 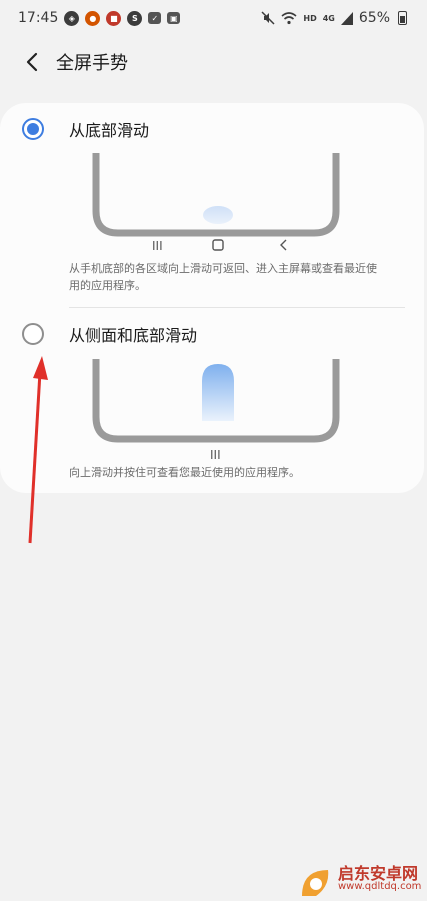 What do you see at coordinates (216, 410) in the screenshot?
I see `side-swipe-illustration: III` at bounding box center [216, 410].